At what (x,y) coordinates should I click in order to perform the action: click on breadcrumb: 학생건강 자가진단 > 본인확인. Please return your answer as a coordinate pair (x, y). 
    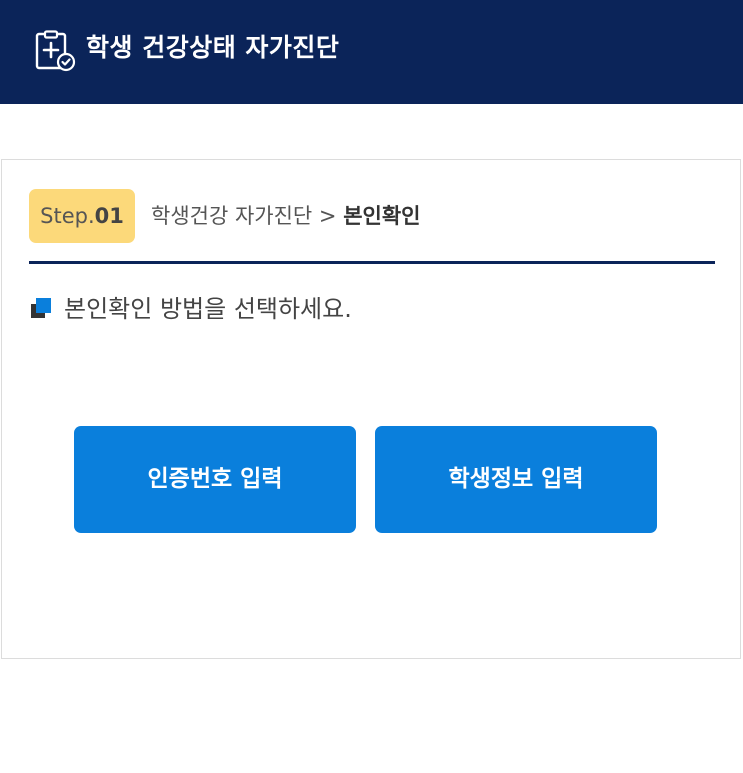
    Looking at the image, I should click on (285, 216).